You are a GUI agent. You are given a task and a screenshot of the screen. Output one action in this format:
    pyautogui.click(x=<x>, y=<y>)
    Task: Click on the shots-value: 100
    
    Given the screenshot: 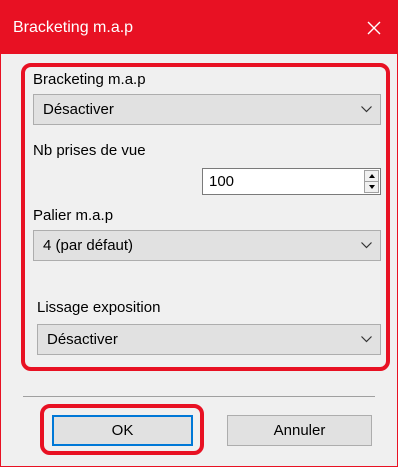 What is the action you would take?
    pyautogui.click(x=222, y=181)
    